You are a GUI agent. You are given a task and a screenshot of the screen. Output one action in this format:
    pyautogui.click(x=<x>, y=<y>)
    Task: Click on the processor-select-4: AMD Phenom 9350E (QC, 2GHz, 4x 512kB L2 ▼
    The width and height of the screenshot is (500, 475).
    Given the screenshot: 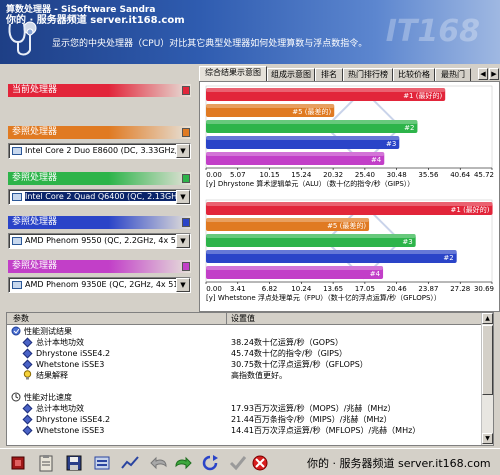 What is the action you would take?
    pyautogui.click(x=99, y=285)
    